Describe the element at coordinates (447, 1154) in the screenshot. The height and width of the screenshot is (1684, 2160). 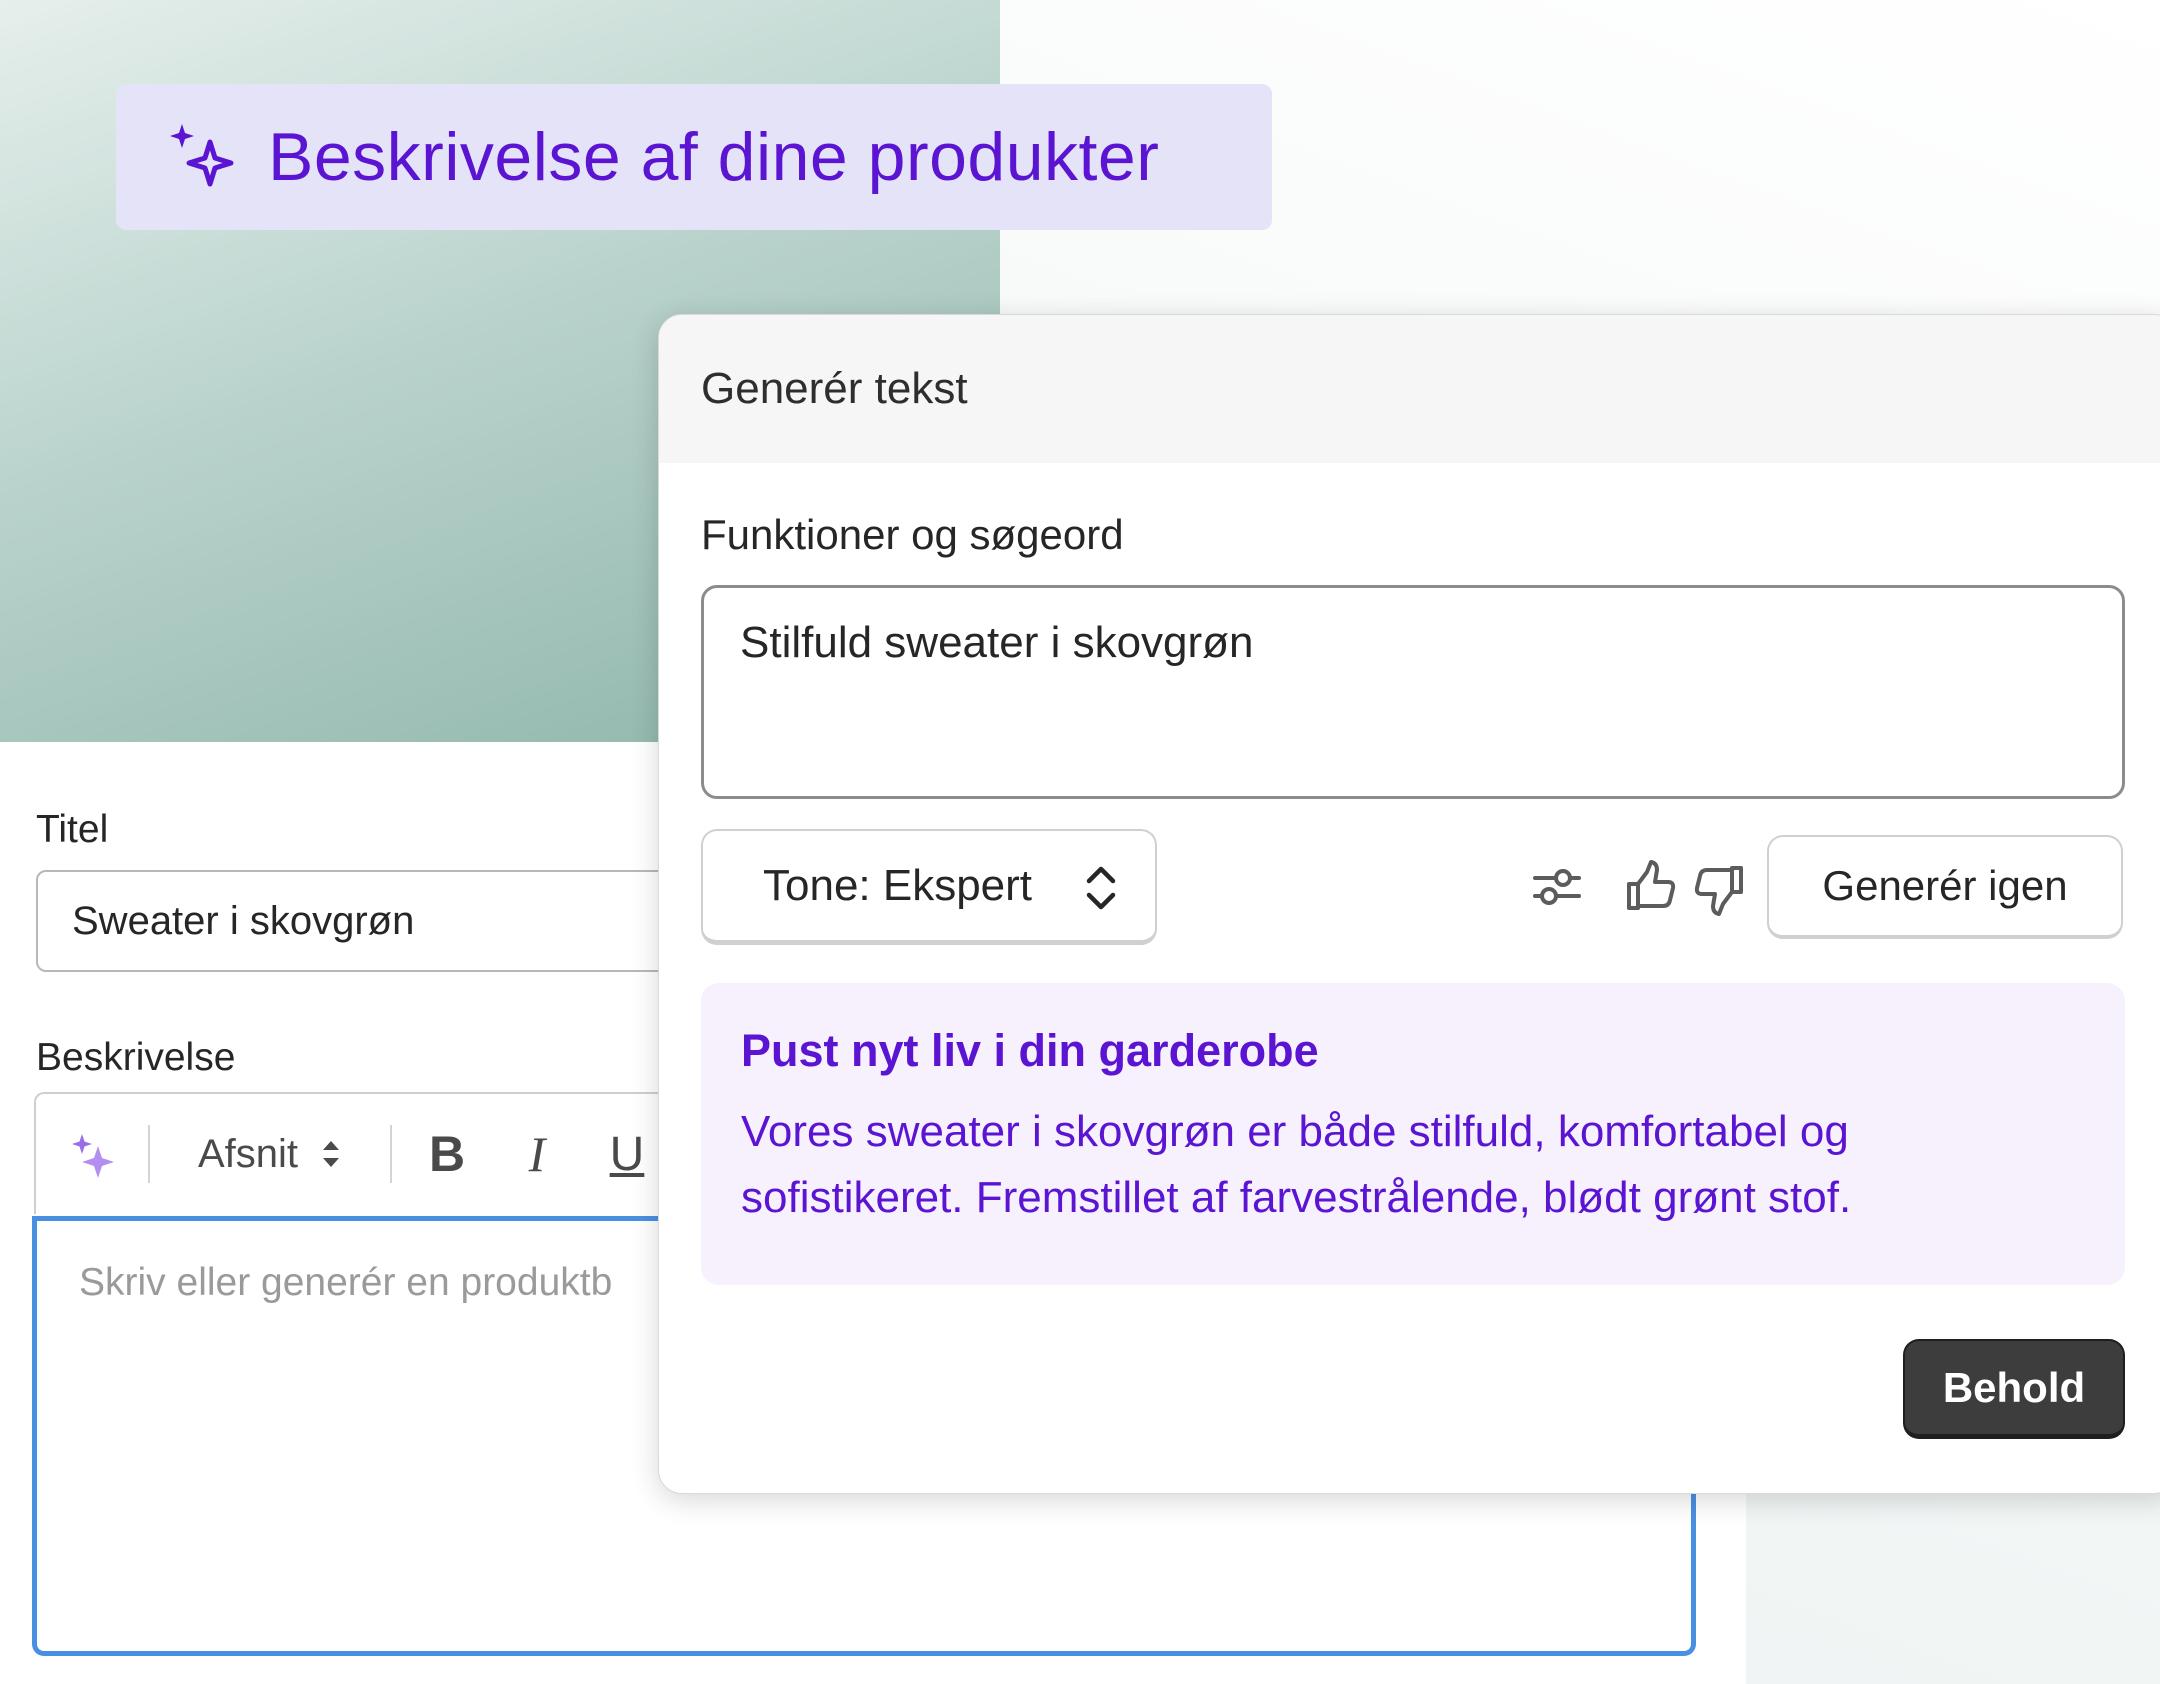
I see `bold-button: B` at that location.